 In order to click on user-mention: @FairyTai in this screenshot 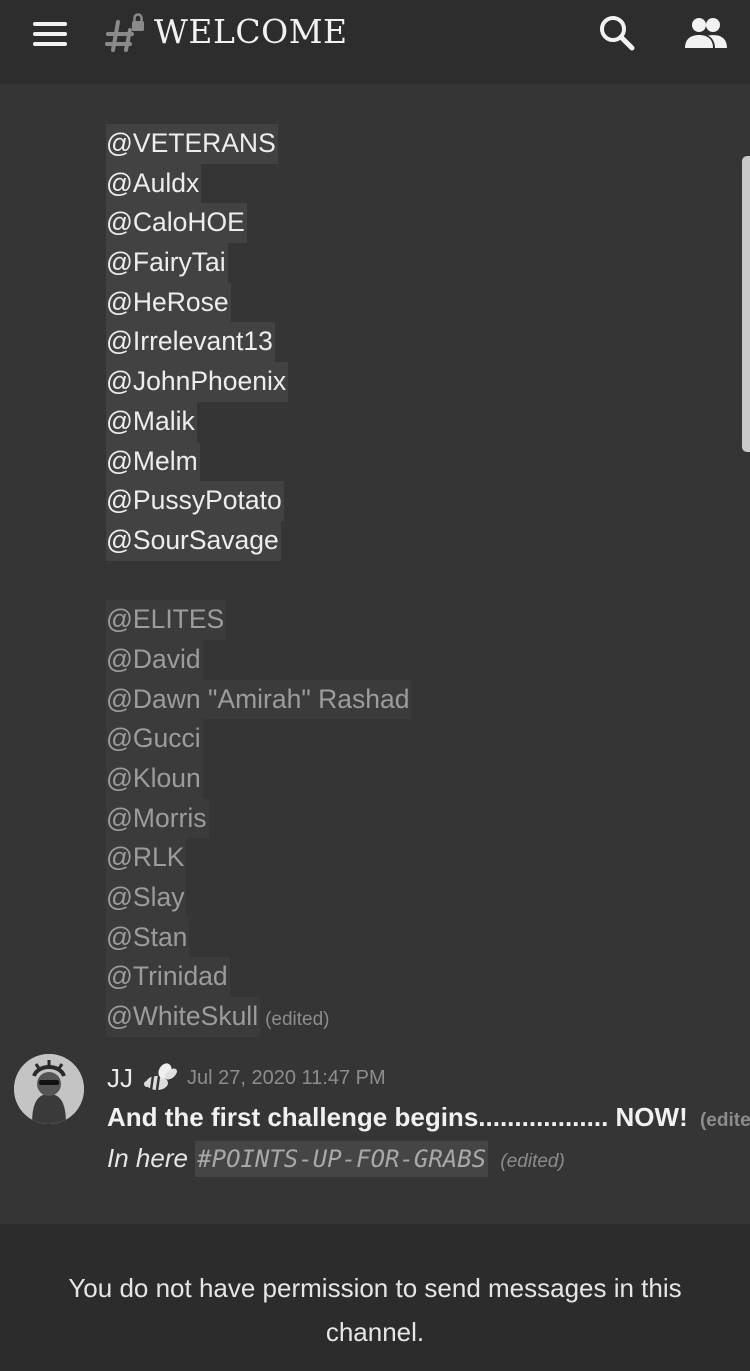, I will do `click(167, 263)`.